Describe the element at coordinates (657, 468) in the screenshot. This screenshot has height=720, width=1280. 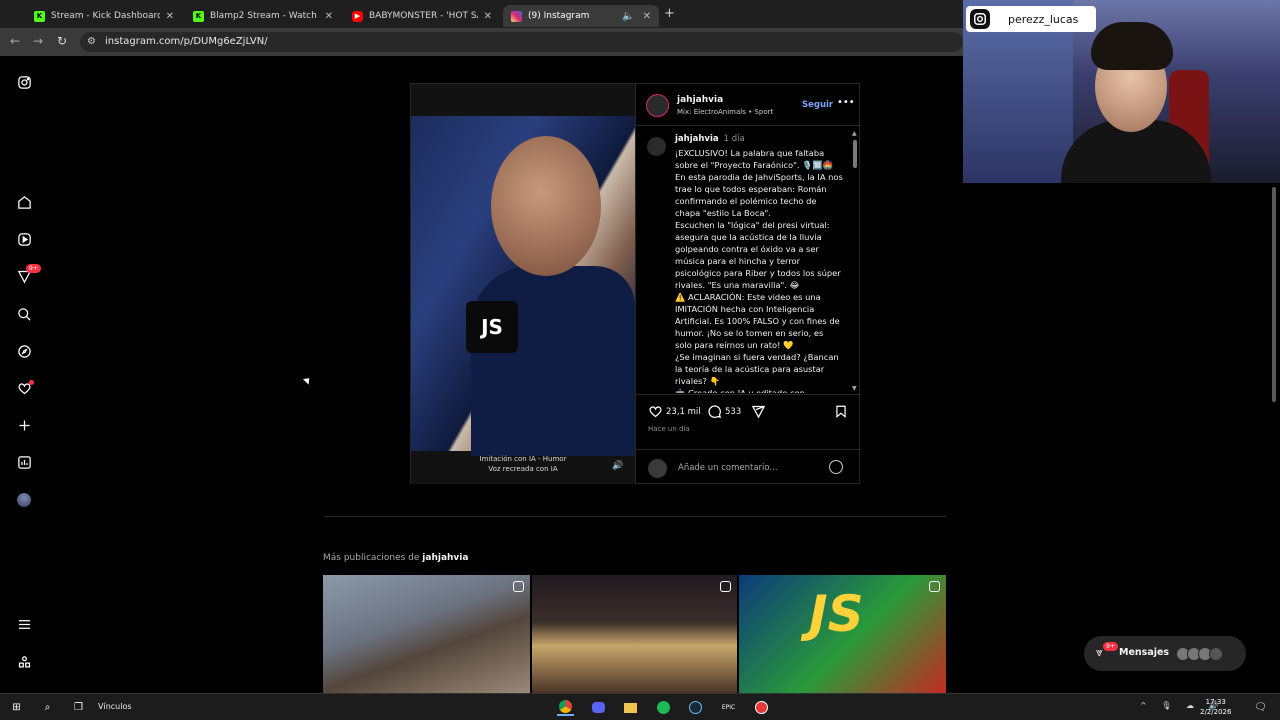
I see `viewer-avatar` at that location.